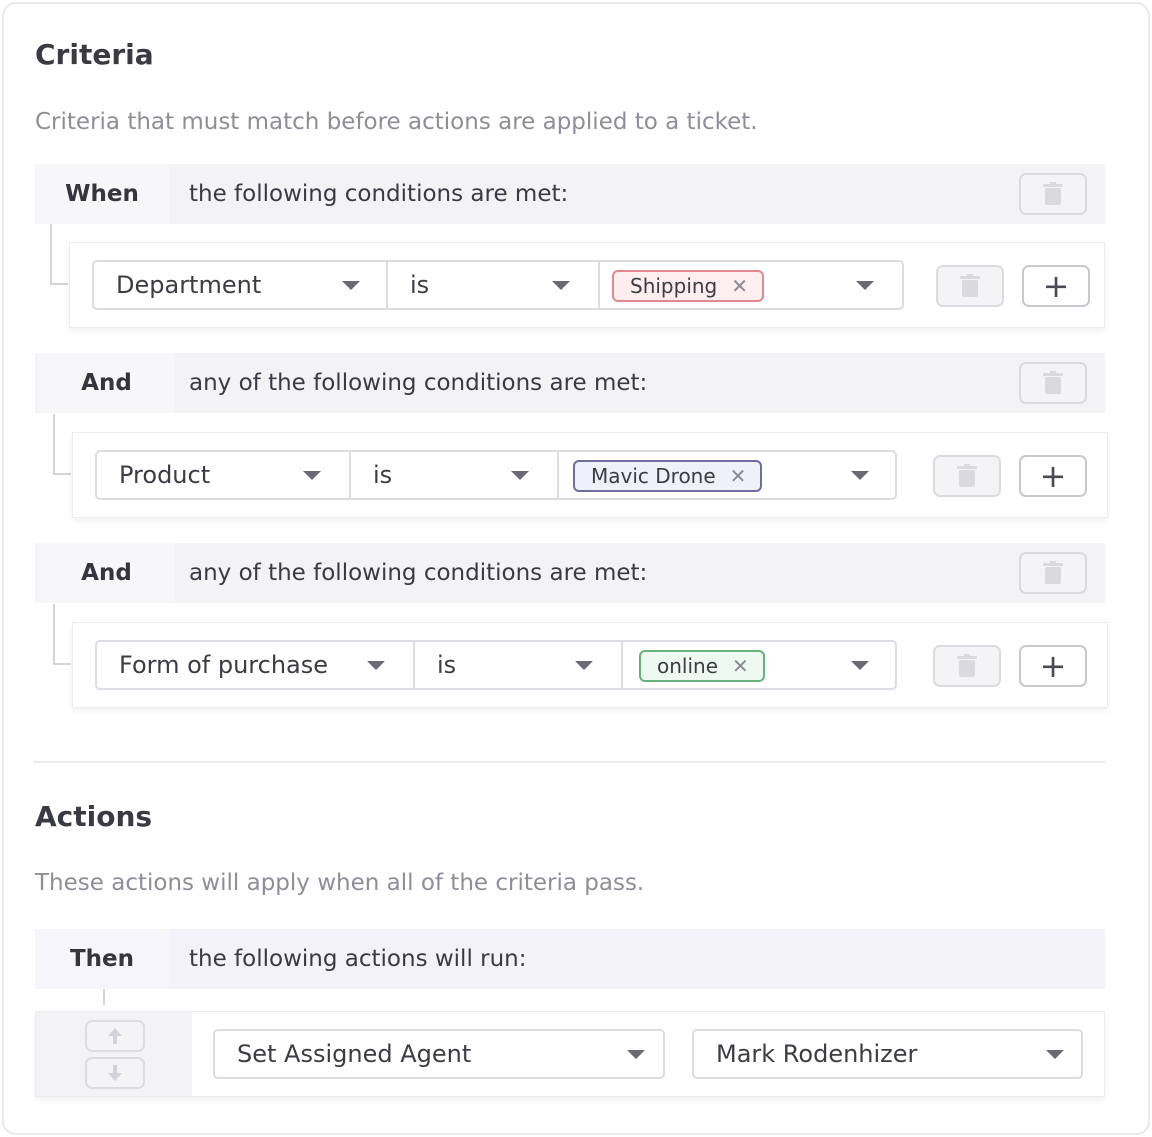 This screenshot has width=1152, height=1137. I want to click on action-row: Set Assigned Agent Mark Rodenhizer, so click(570, 1054).